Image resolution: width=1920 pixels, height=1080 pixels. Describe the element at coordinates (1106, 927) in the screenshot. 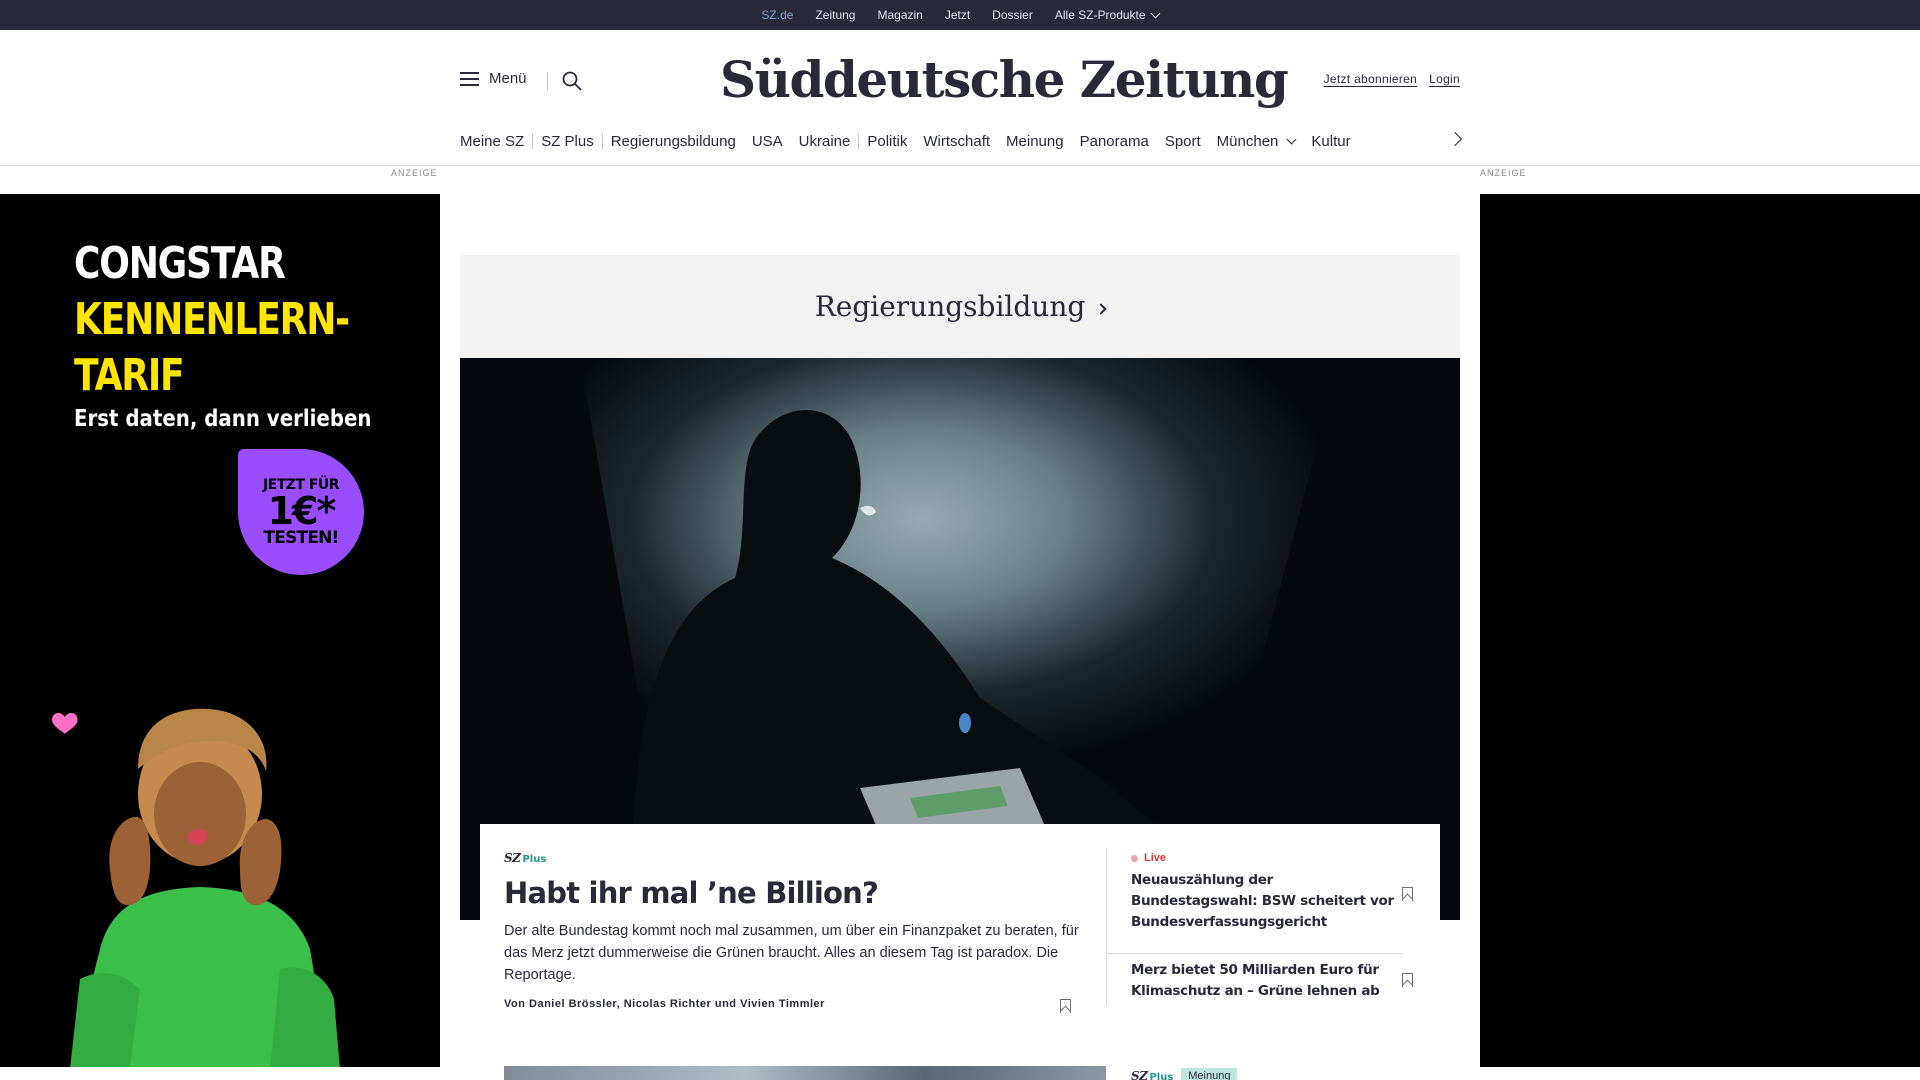

I see `column-divider` at that location.